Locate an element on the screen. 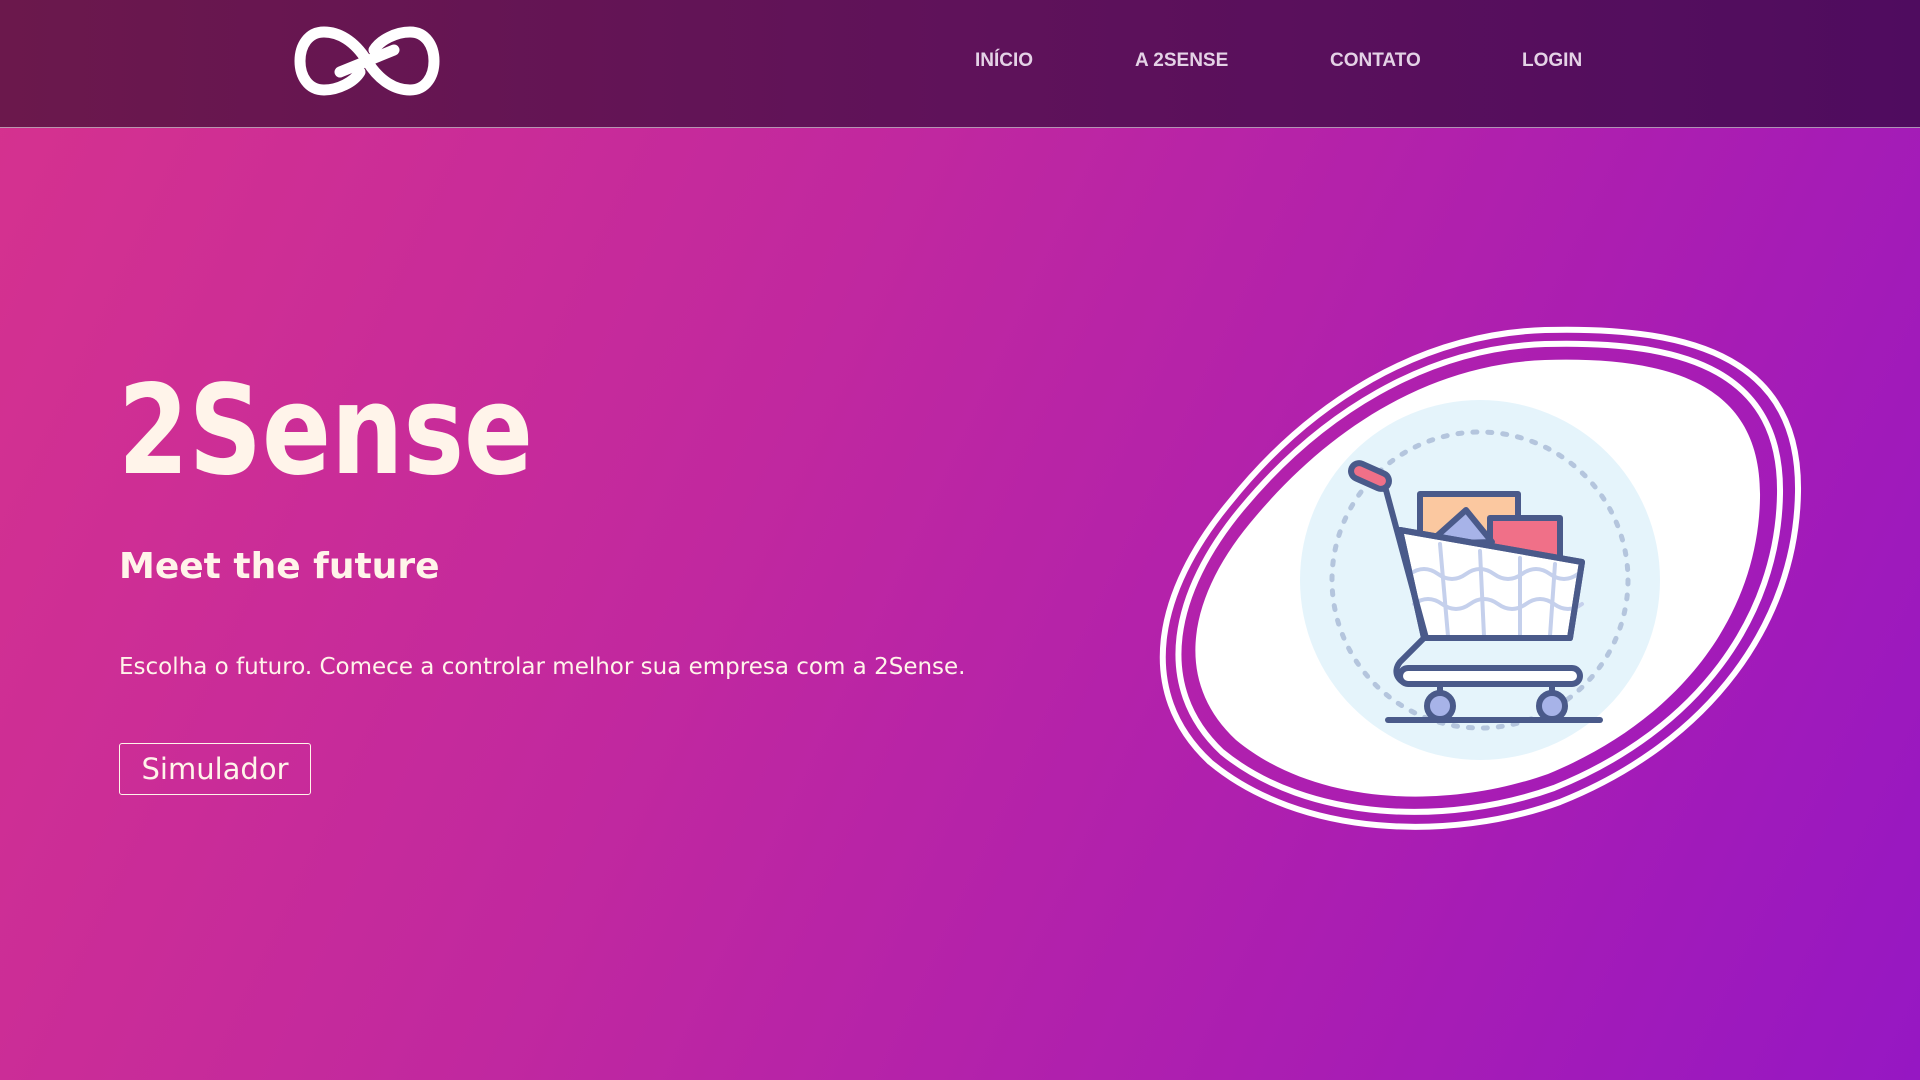 Image resolution: width=1920 pixels, height=1080 pixels. nav-link-a-2sense: A 2SENSE is located at coordinates (1181, 61).